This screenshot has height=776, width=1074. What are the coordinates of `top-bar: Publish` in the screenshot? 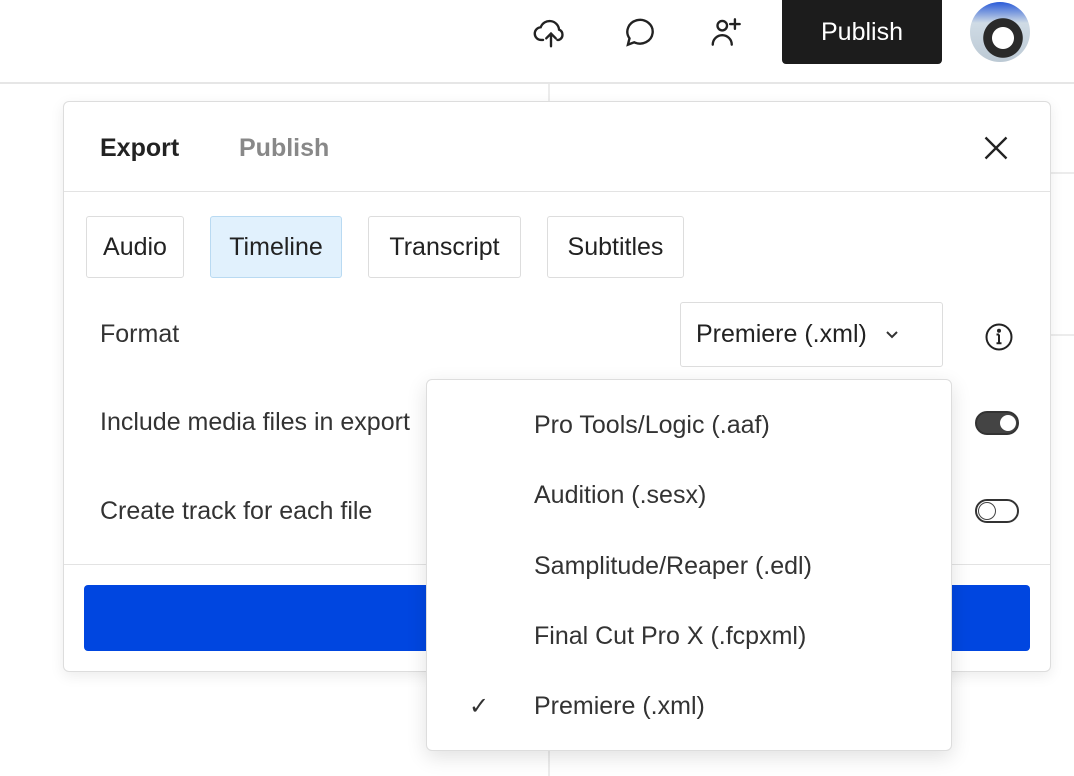 It's located at (537, 42).